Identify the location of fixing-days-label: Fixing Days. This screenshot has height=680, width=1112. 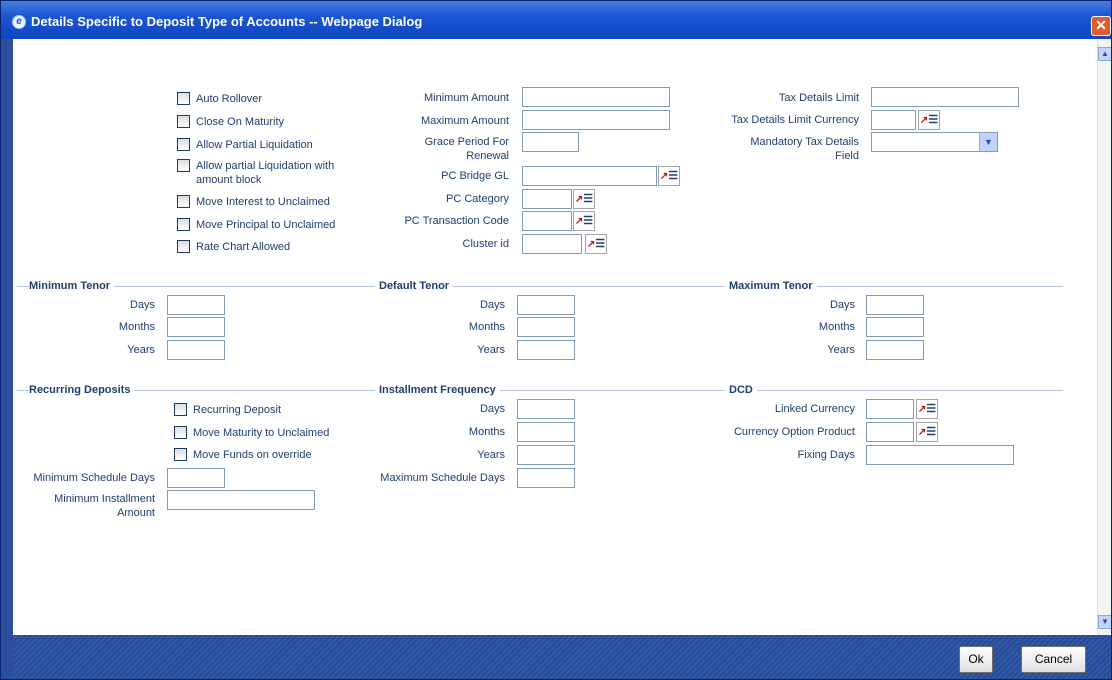
(826, 455).